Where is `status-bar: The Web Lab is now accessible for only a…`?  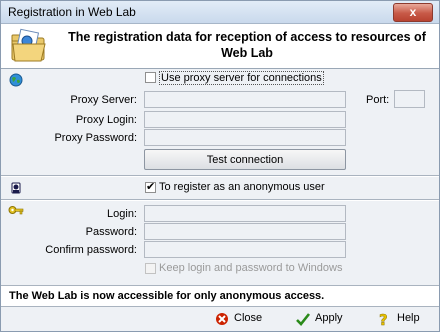 status-bar: The Web Lab is now accessible for only a… is located at coordinates (220, 296).